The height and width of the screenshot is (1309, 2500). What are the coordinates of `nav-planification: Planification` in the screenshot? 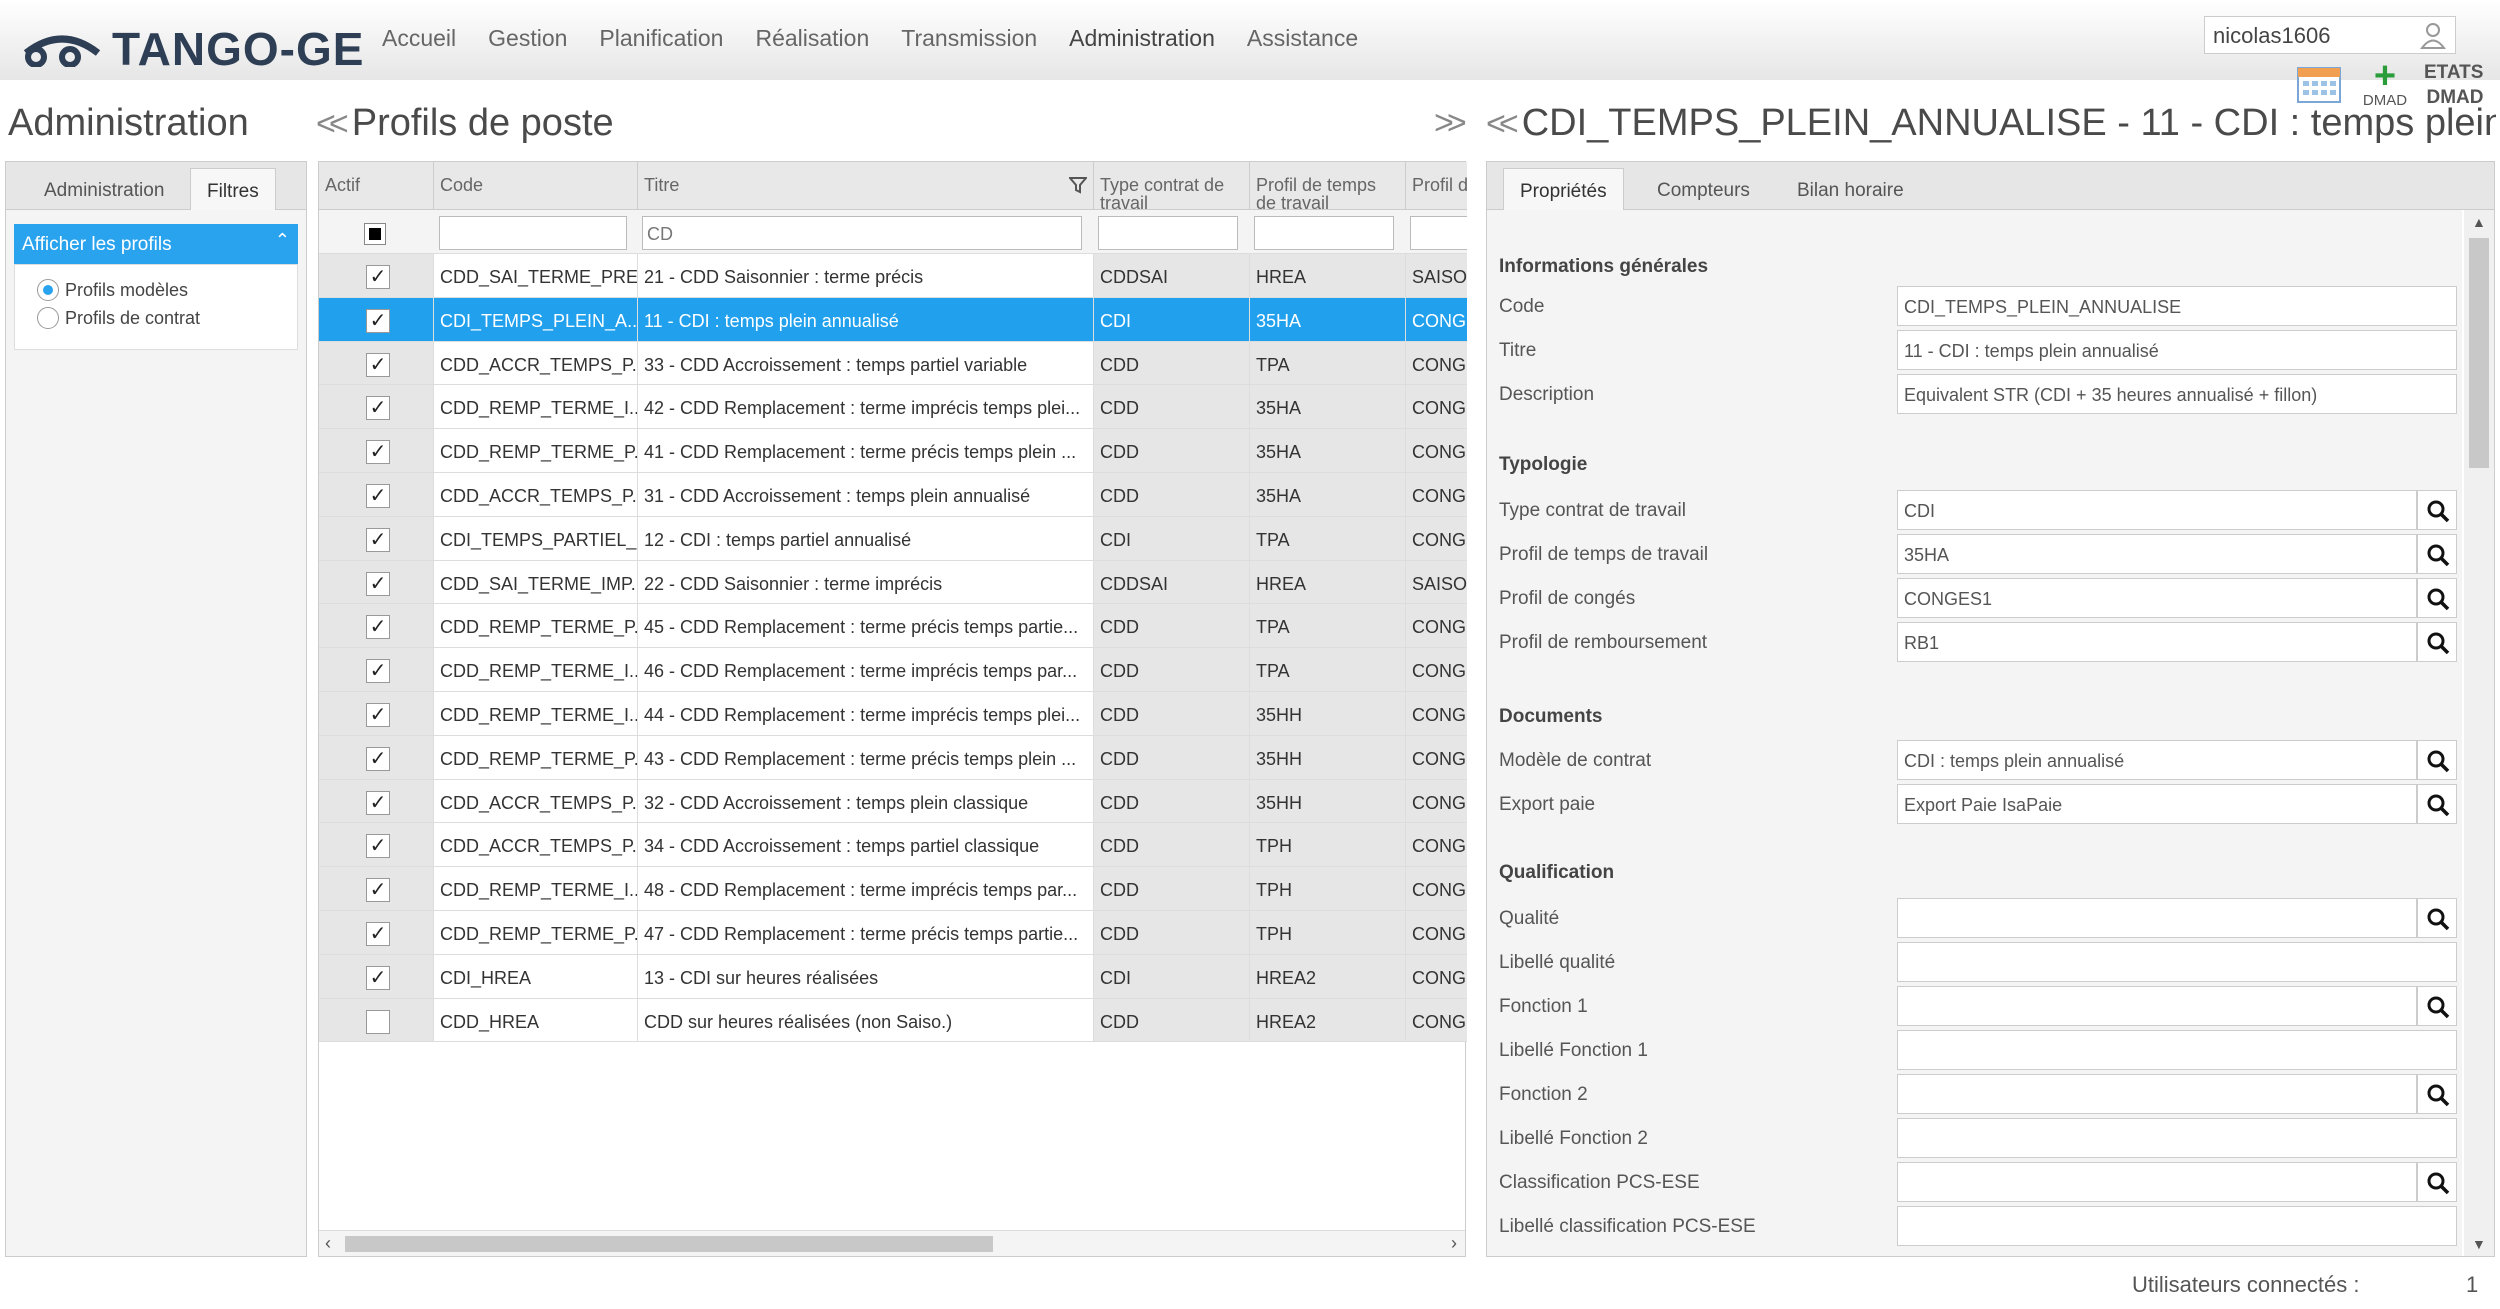 It's located at (661, 38).